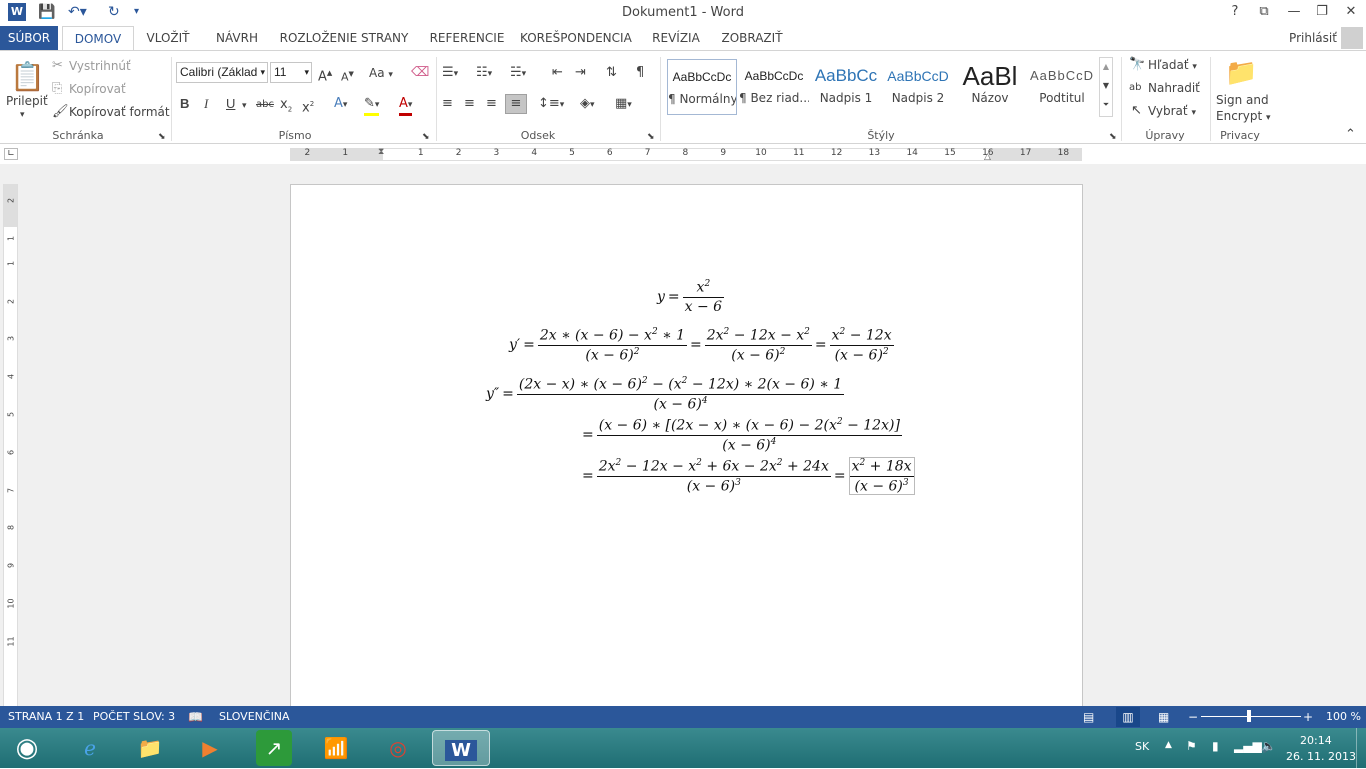 The image size is (1366, 769). I want to click on show-desktop-button, so click(1361, 748).